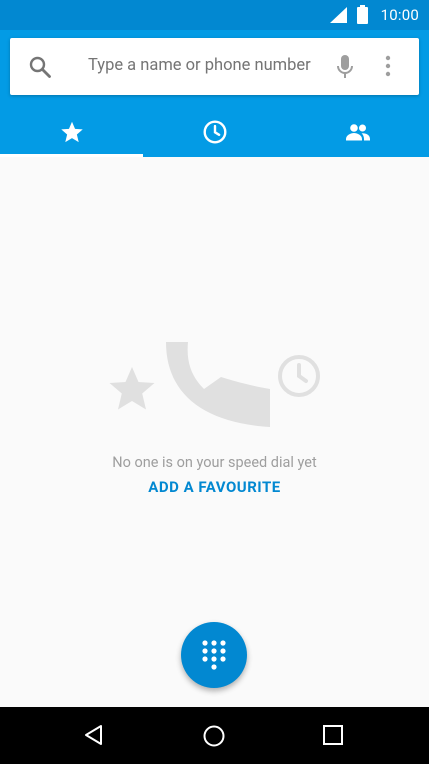  Describe the element at coordinates (214, 462) in the screenshot. I see `empty-state-message: No one is on your speed dial yet` at that location.